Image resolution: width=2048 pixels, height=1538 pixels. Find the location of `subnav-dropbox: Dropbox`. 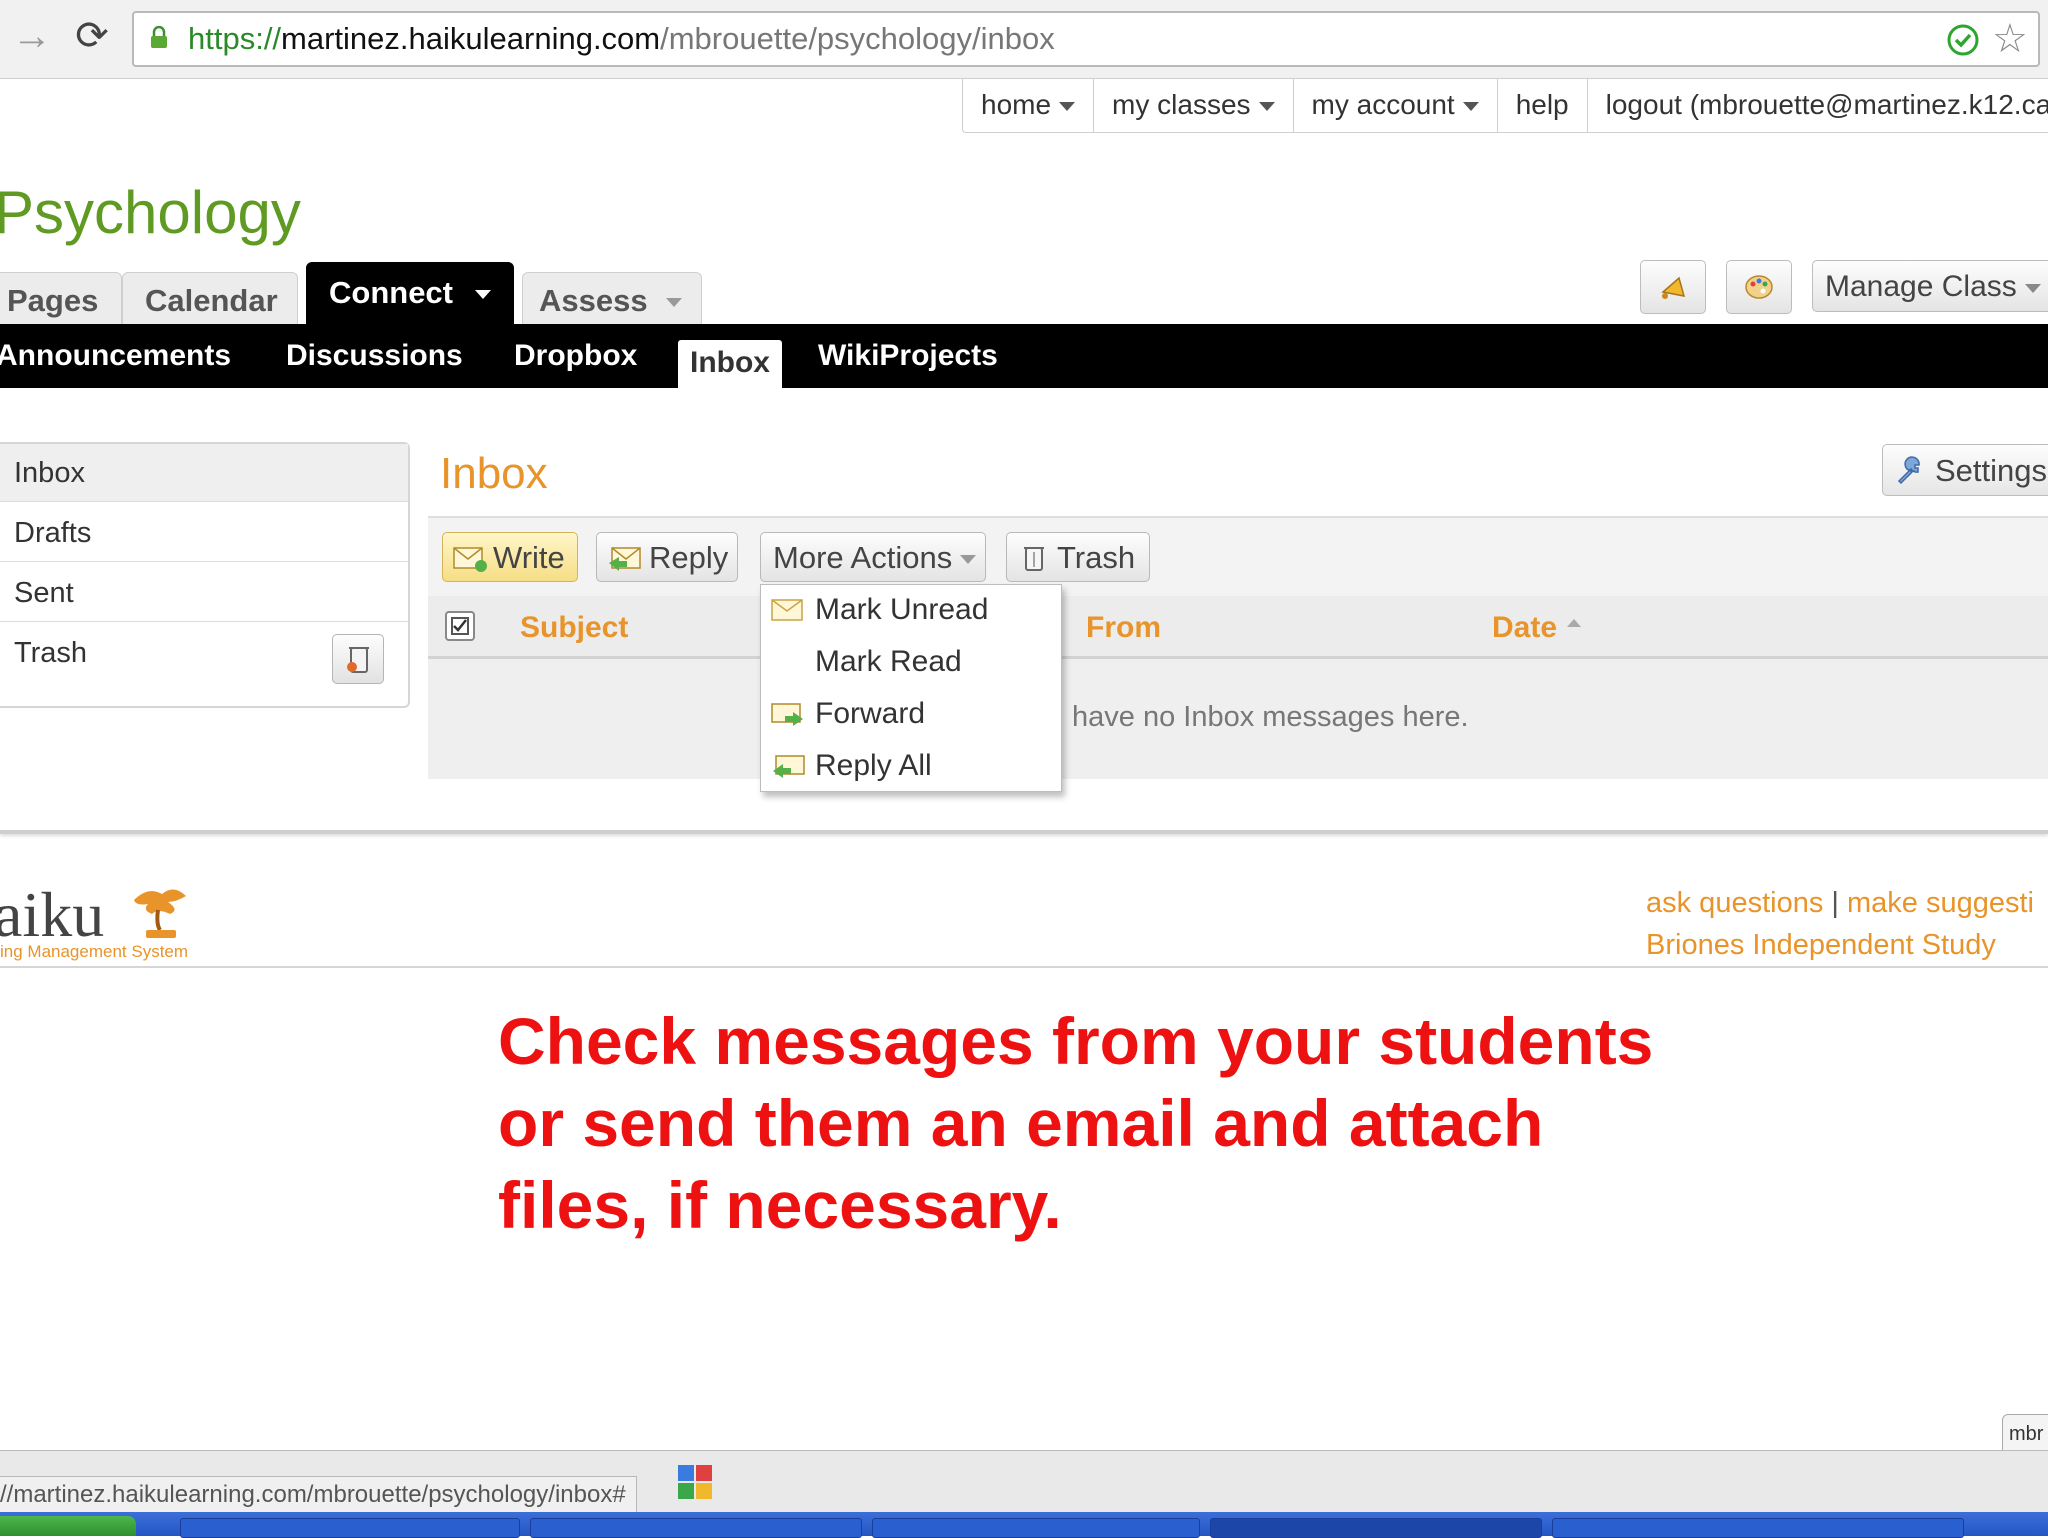

subnav-dropbox: Dropbox is located at coordinates (575, 356).